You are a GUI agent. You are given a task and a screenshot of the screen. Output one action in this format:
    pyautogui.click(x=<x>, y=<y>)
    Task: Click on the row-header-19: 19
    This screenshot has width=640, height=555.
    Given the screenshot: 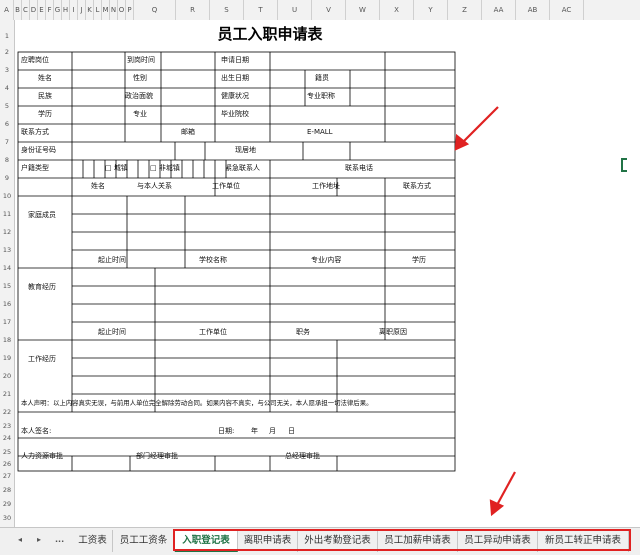 What is the action you would take?
    pyautogui.click(x=7, y=358)
    